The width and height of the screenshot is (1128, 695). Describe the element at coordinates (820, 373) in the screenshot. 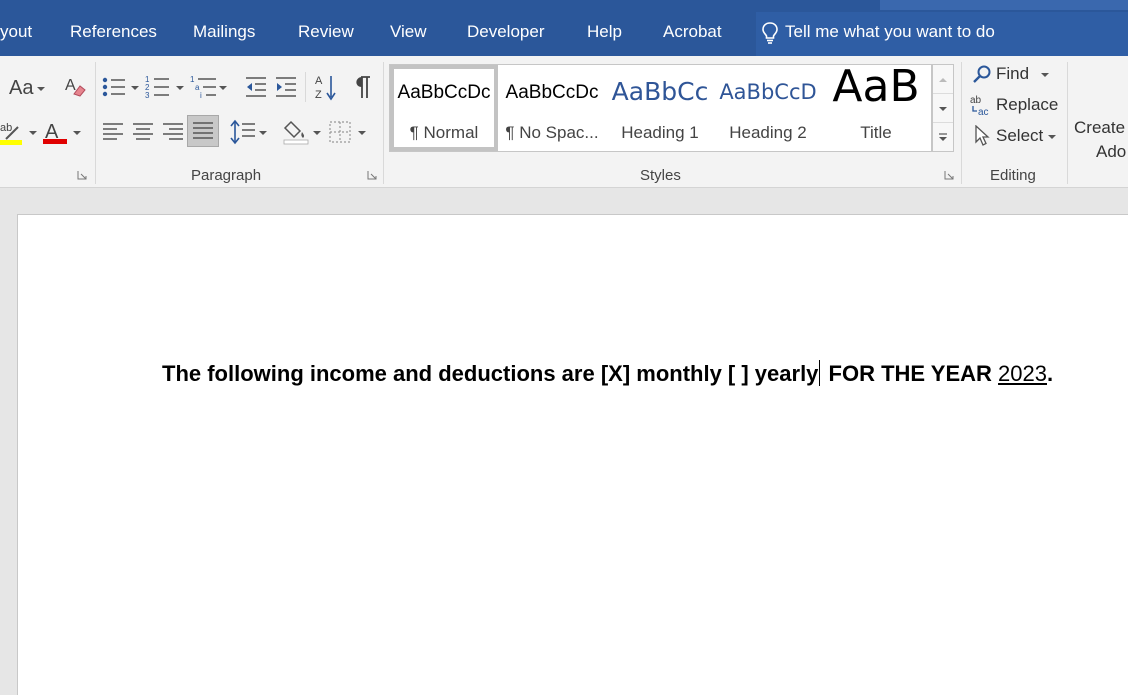

I see `text-caret` at that location.